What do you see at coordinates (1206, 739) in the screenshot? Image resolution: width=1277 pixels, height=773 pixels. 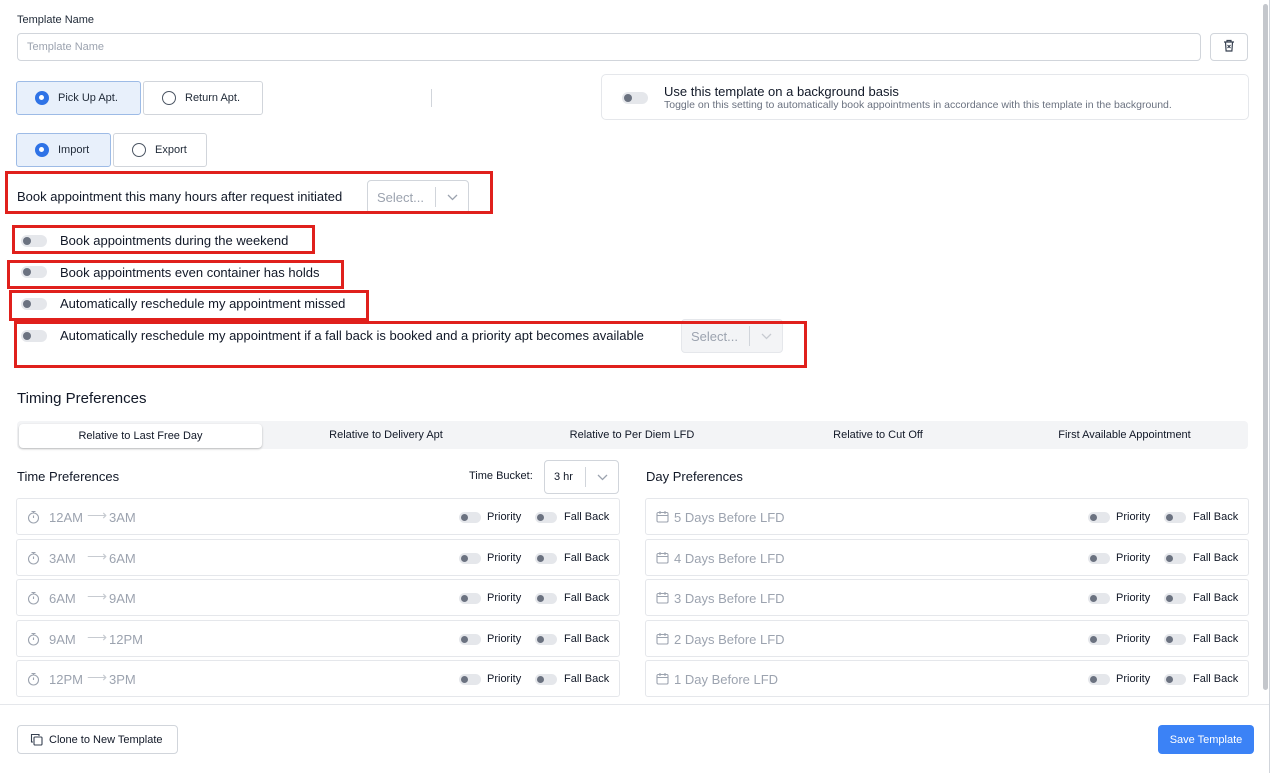 I see `save-template-button: Save Template` at bounding box center [1206, 739].